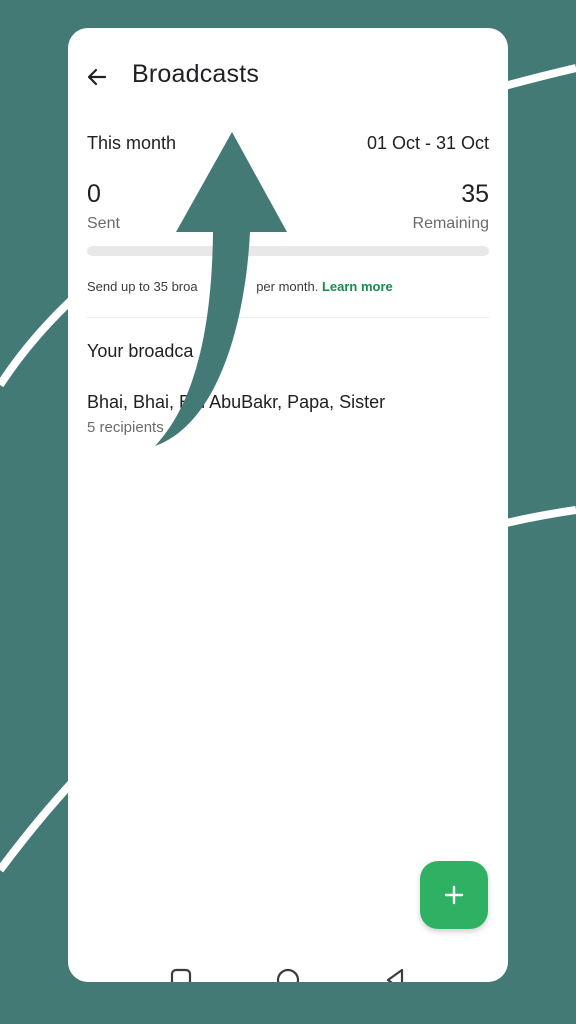  I want to click on triangle-back-icon, so click(395, 975).